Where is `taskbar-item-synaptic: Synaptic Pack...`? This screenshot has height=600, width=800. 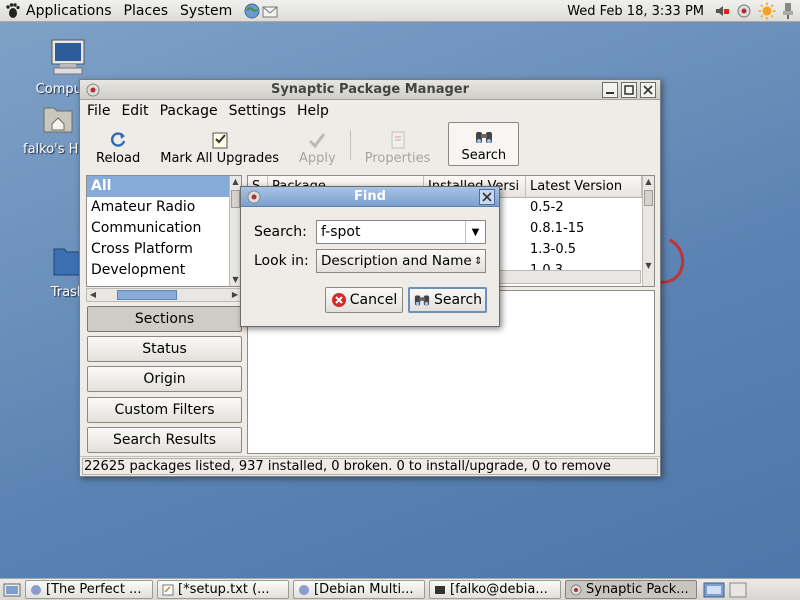 taskbar-item-synaptic: Synaptic Pack... is located at coordinates (631, 589).